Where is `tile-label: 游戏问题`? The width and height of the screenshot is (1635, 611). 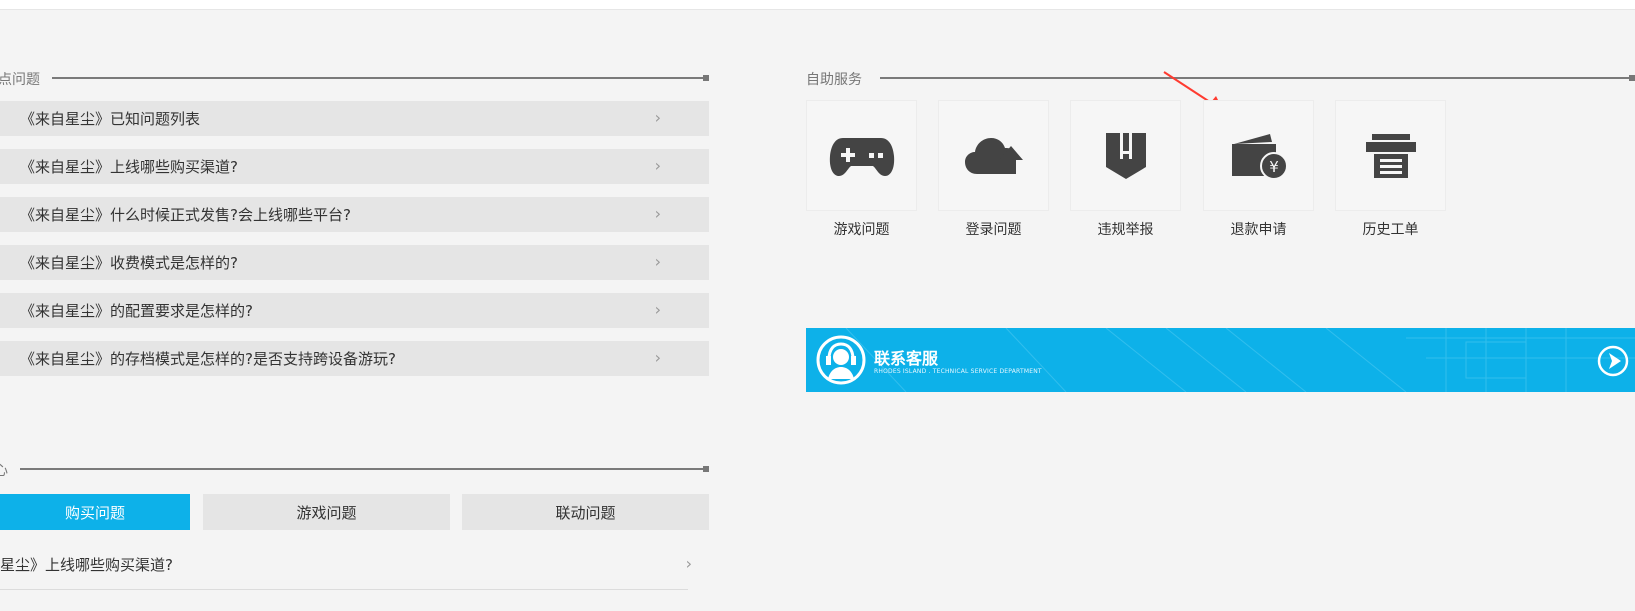
tile-label: 游戏问题 is located at coordinates (861, 230).